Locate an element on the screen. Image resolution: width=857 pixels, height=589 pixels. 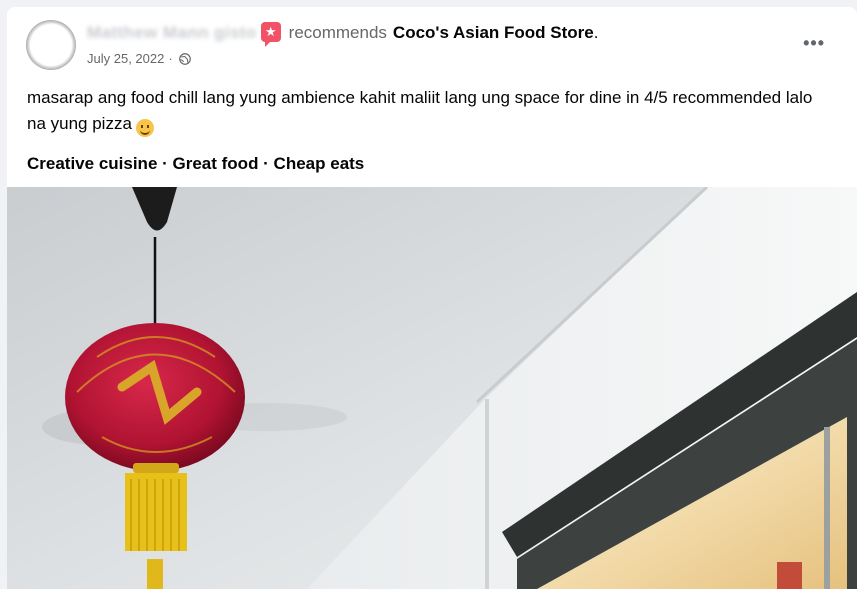
more-options-button: ••• is located at coordinates (814, 43).